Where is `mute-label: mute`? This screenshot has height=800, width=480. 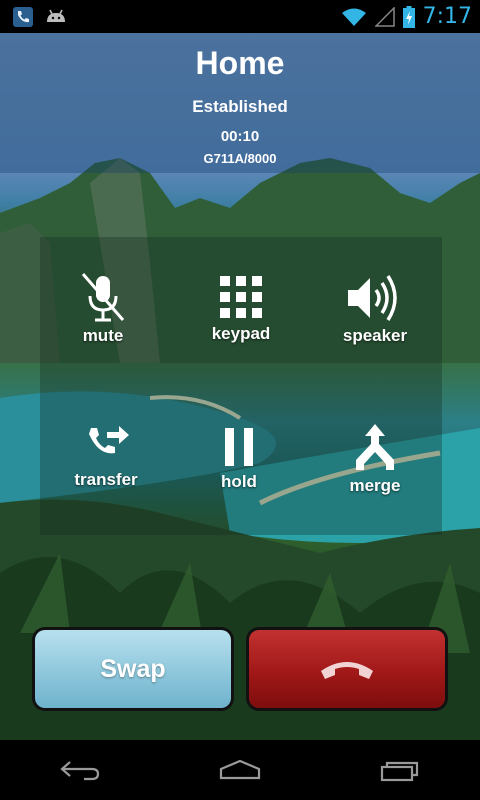 mute-label: mute is located at coordinates (103, 335).